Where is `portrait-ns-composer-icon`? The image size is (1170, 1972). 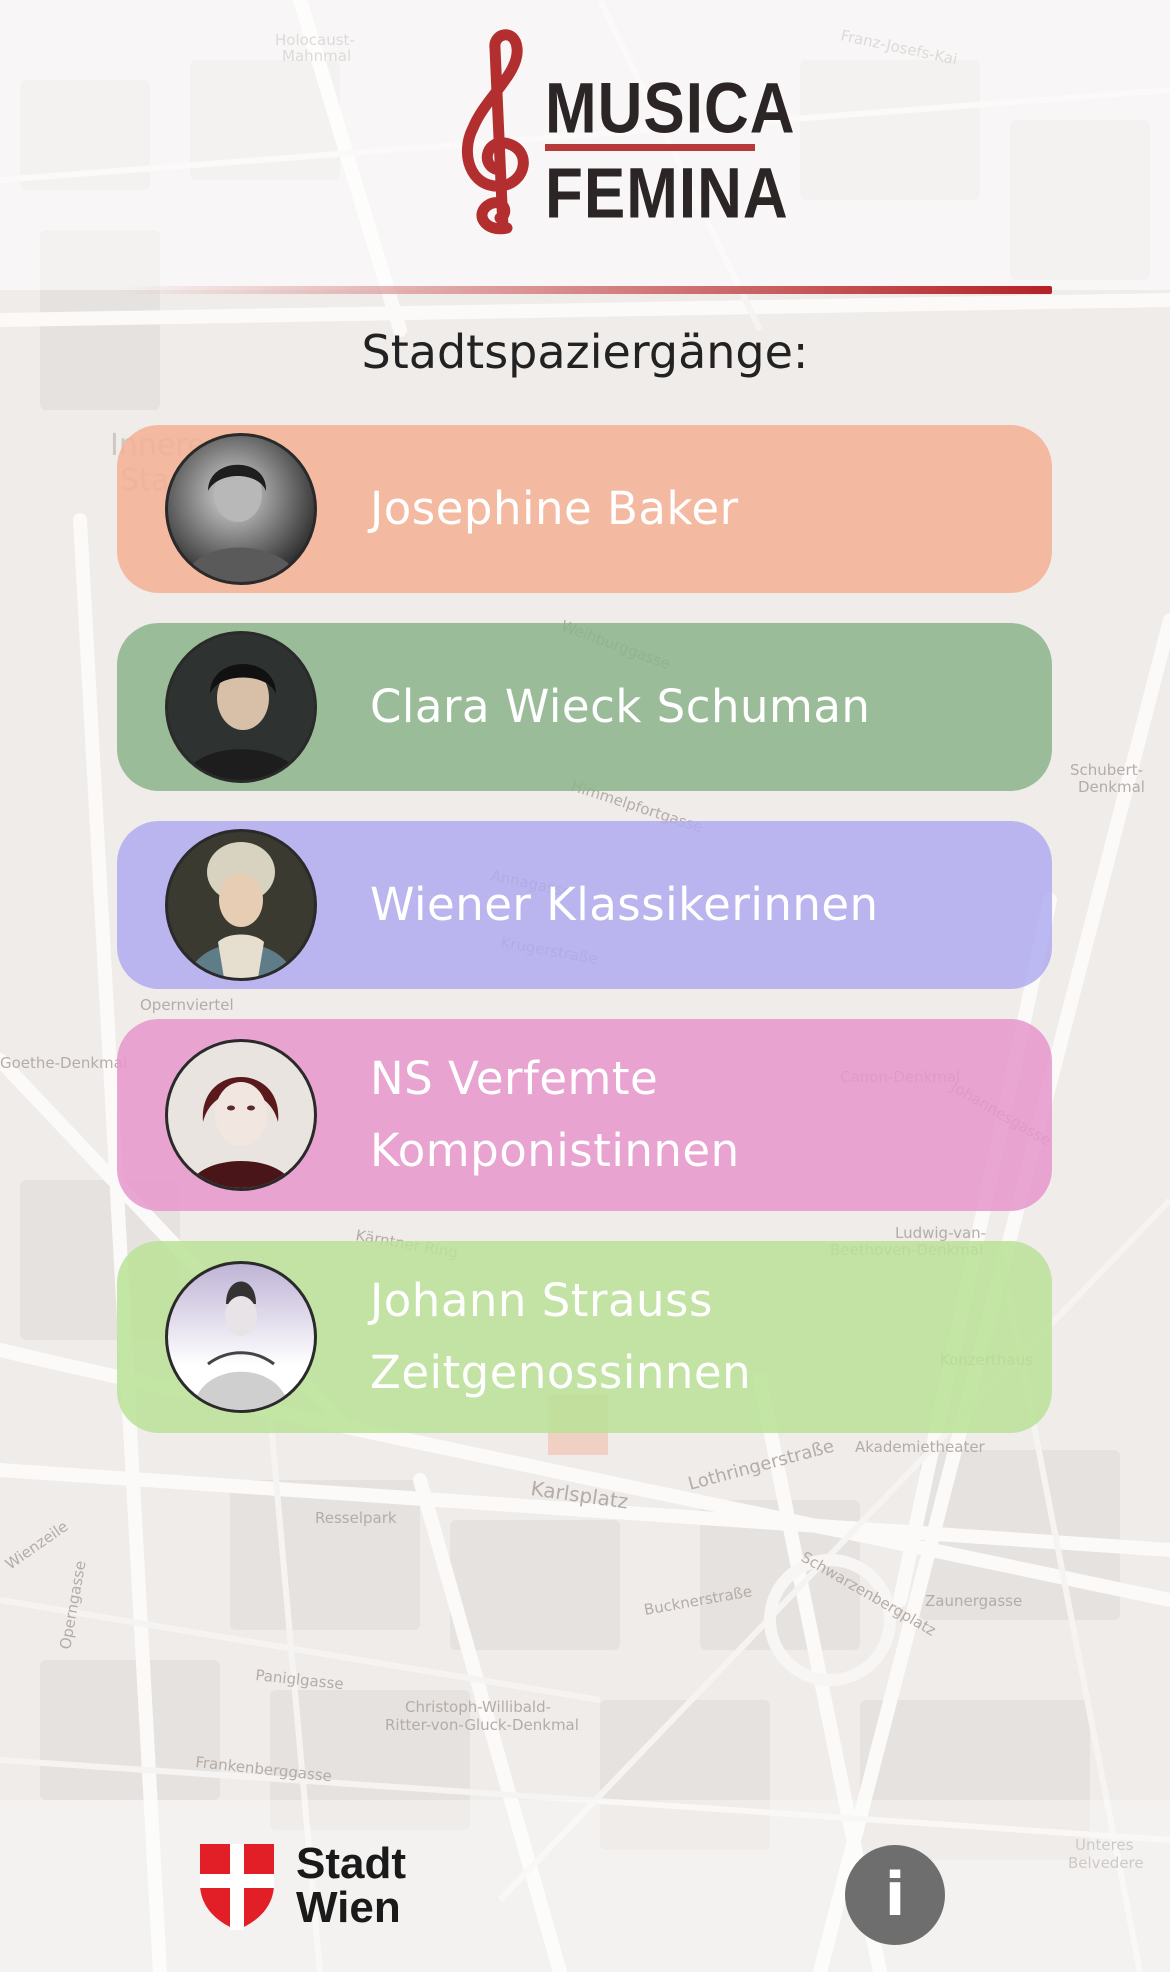
portrait-ns-composer-icon is located at coordinates (241, 1115).